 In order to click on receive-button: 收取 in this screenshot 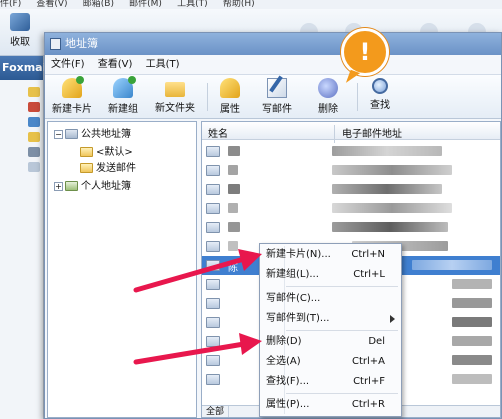, I will do `click(20, 31)`.